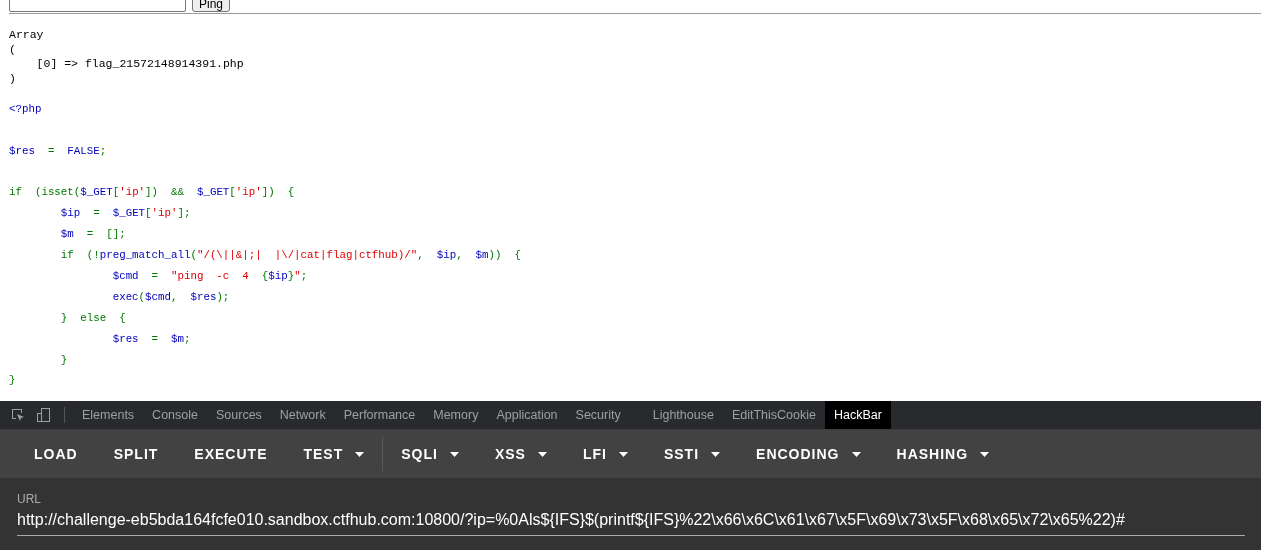 This screenshot has width=1261, height=550. I want to click on code-line: if (isset($_GET['ip']) && $_GET['ip']) {, so click(152, 193).